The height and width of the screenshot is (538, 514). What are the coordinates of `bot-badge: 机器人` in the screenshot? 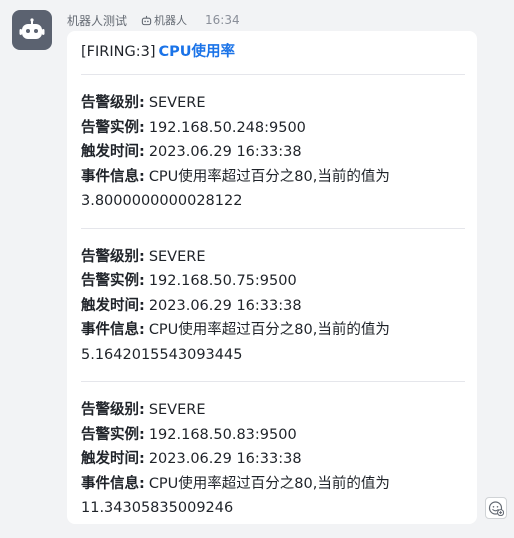 It's located at (164, 20).